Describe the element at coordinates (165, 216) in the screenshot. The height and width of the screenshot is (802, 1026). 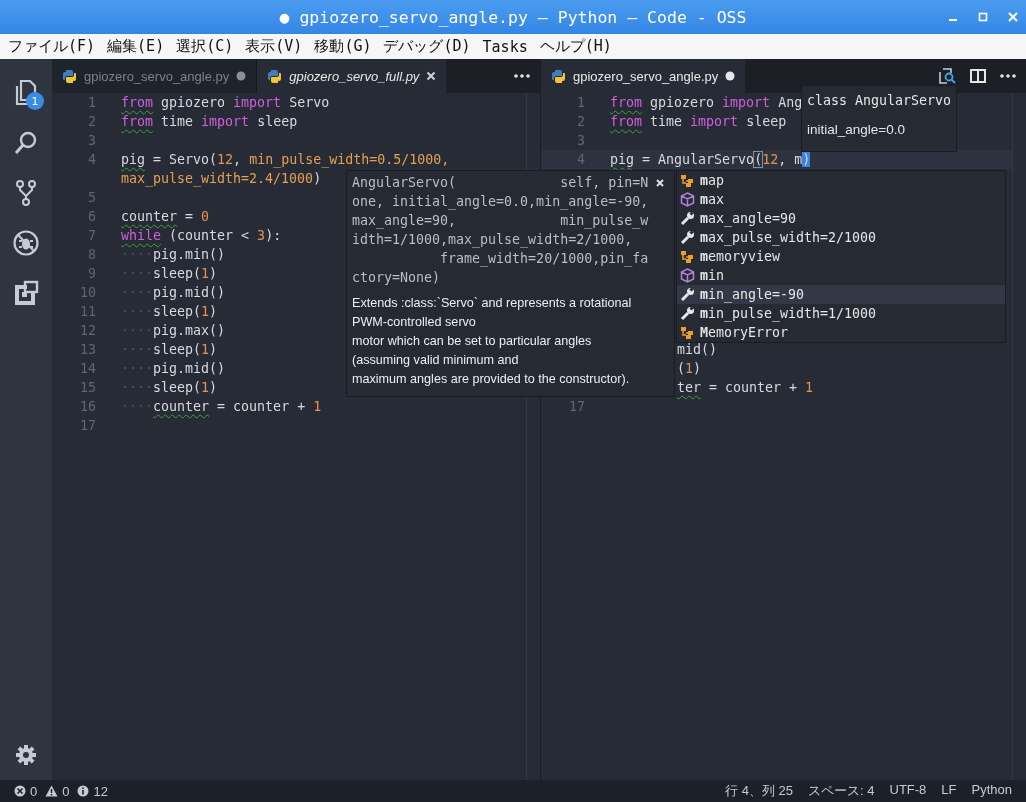
I see `code-line: counter = 0` at that location.